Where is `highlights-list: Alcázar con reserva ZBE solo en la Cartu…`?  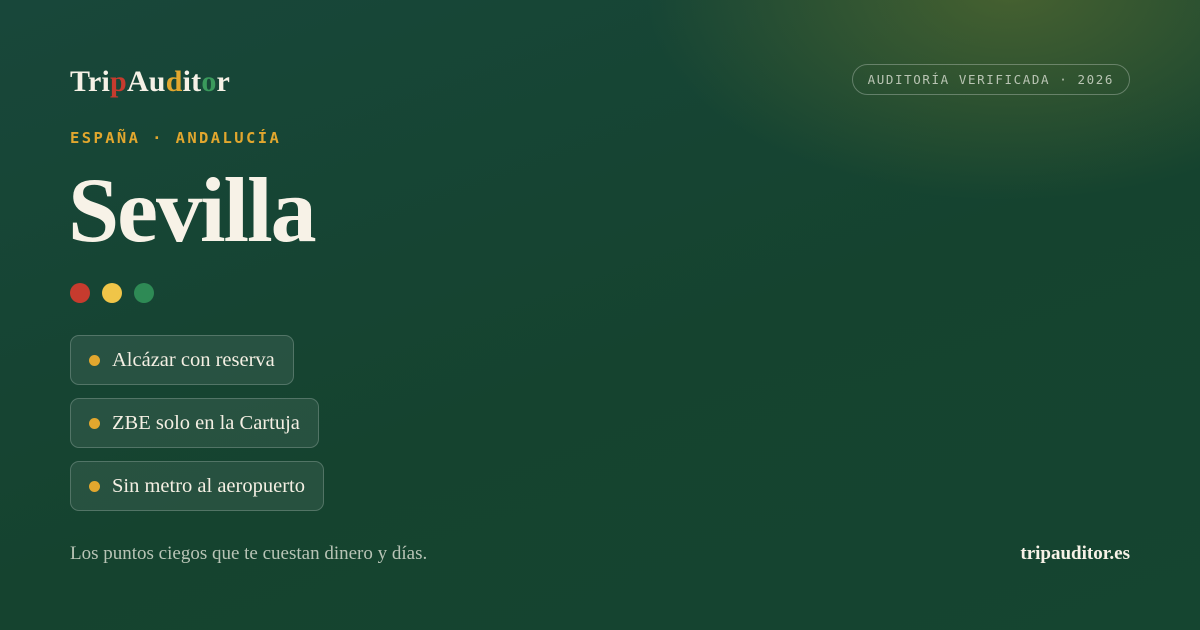
highlights-list: Alcázar con reserva ZBE solo en la Cartu… is located at coordinates (197, 423).